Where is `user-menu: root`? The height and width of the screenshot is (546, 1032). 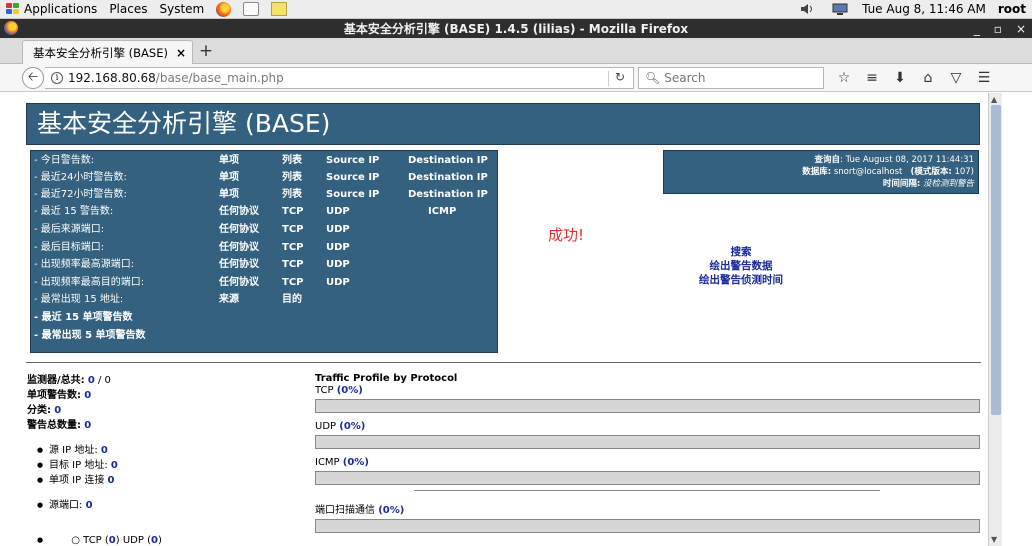 user-menu: root is located at coordinates (1012, 9).